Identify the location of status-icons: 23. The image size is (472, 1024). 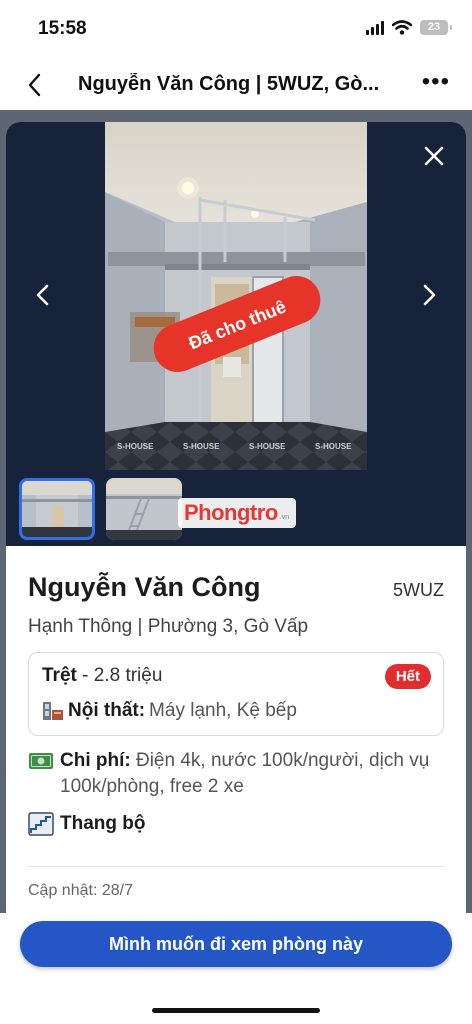
(409, 27).